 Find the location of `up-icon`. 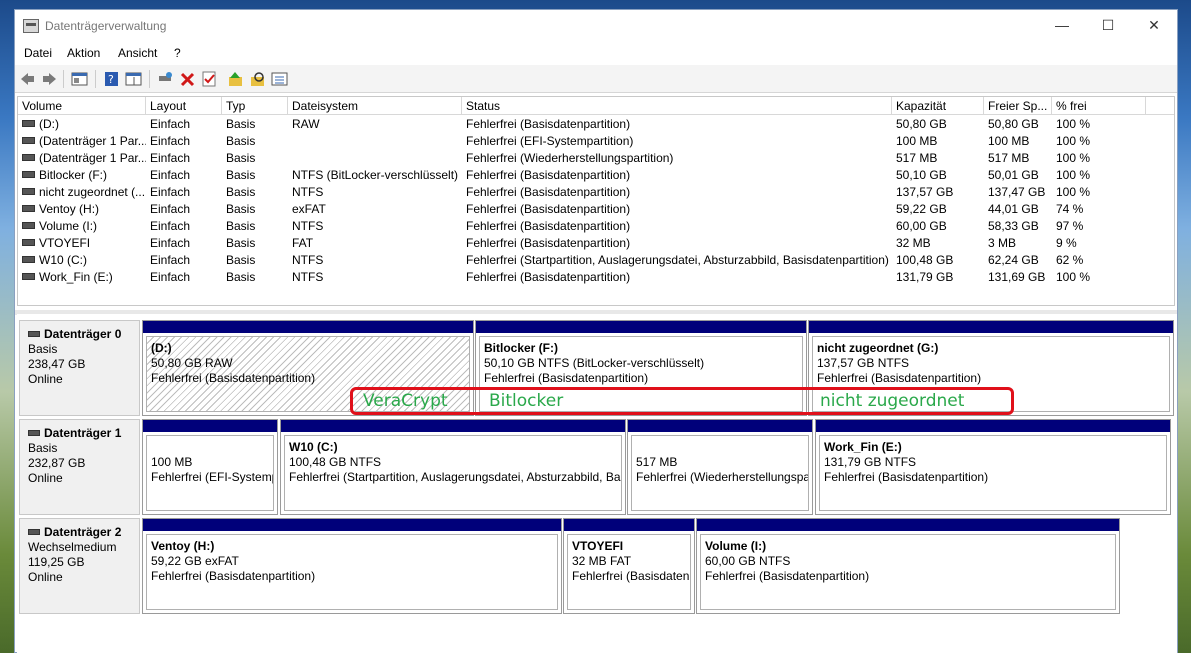

up-icon is located at coordinates (235, 79).